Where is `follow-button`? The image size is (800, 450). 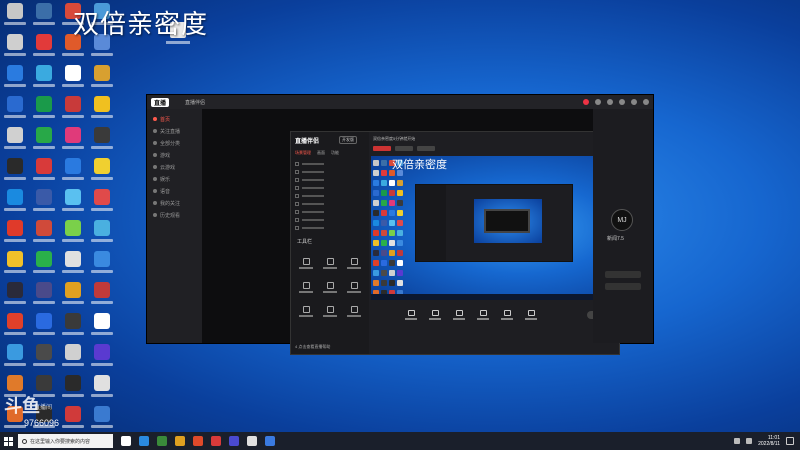
follow-button is located at coordinates (623, 274).